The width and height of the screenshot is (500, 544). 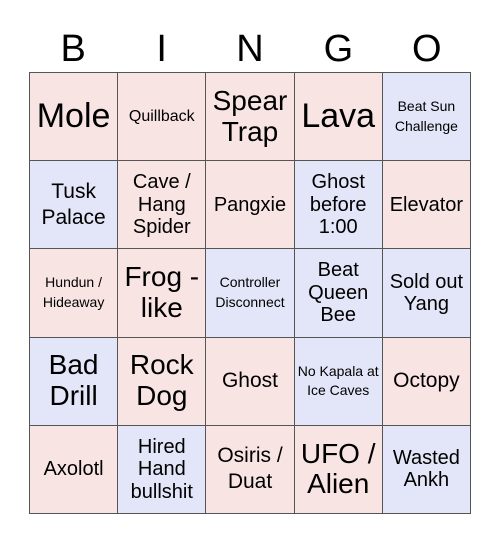 What do you see at coordinates (250, 205) in the screenshot?
I see `bingo-cell: Pangxie` at bounding box center [250, 205].